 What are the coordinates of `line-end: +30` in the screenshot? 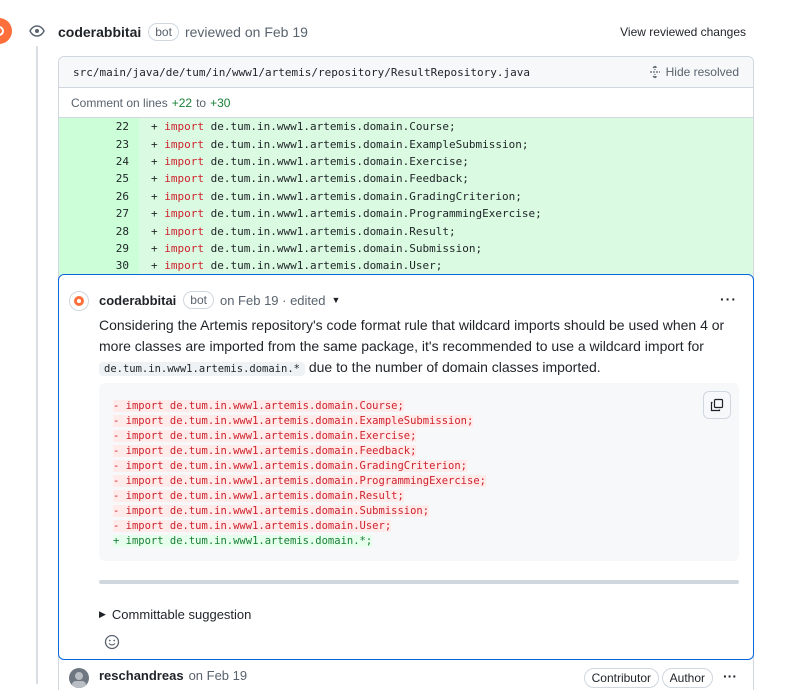 It's located at (220, 103).